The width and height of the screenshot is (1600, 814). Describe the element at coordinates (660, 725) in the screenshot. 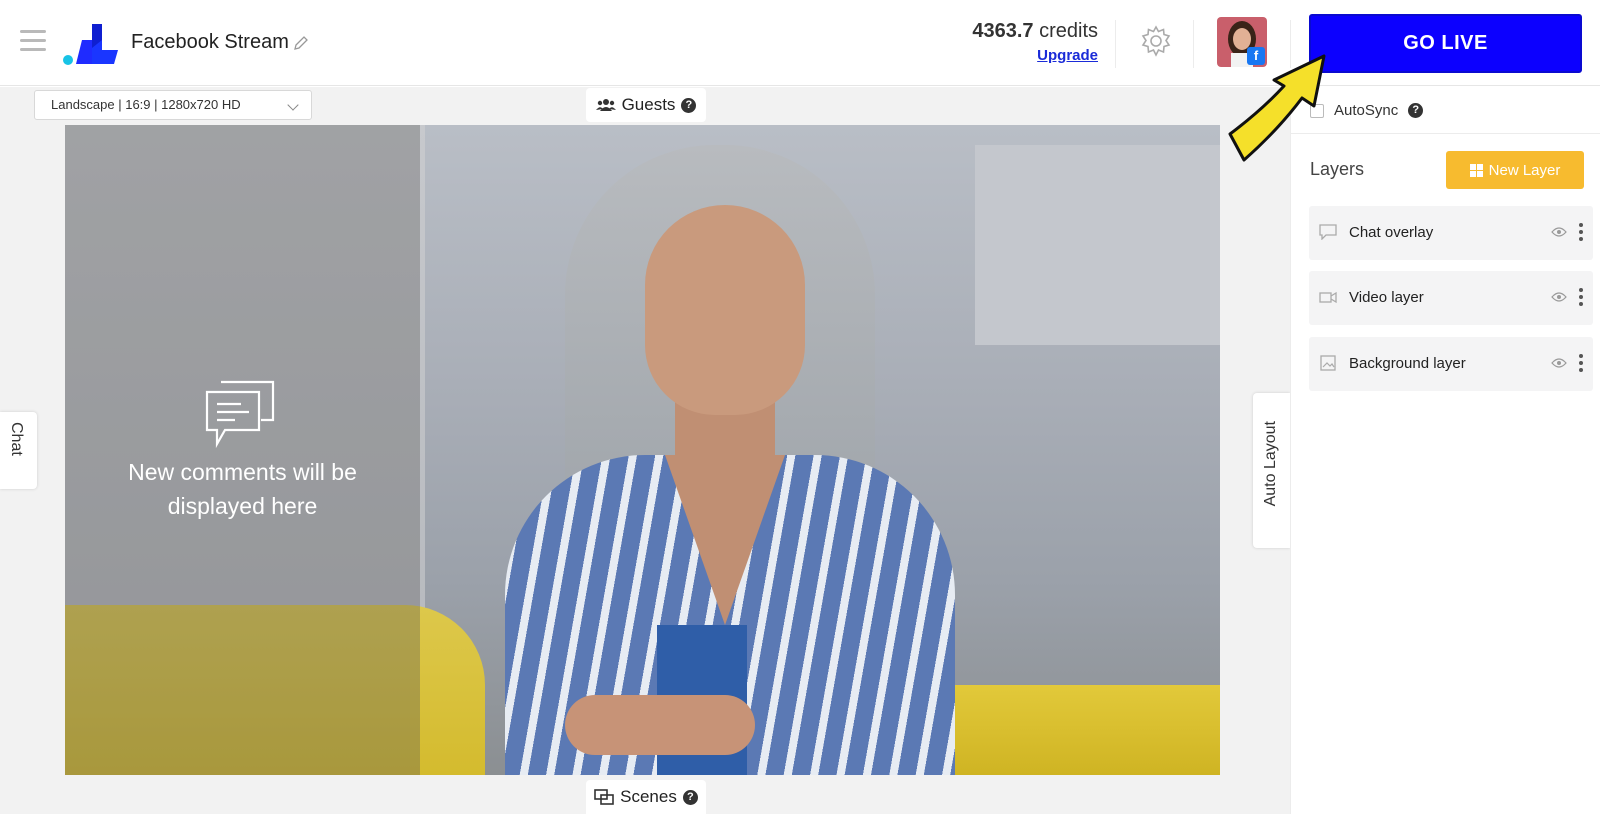

I see `presenter-hands` at that location.